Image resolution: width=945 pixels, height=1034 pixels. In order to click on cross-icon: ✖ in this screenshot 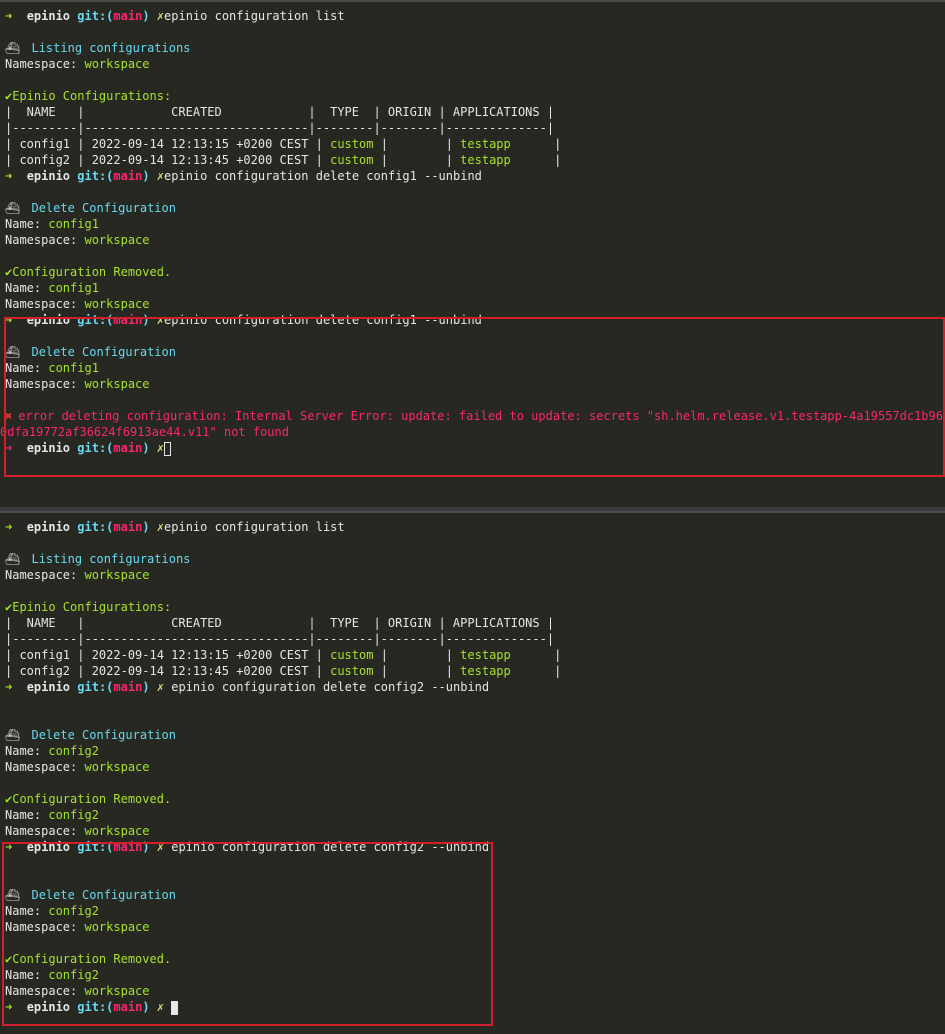, I will do `click(9, 416)`.